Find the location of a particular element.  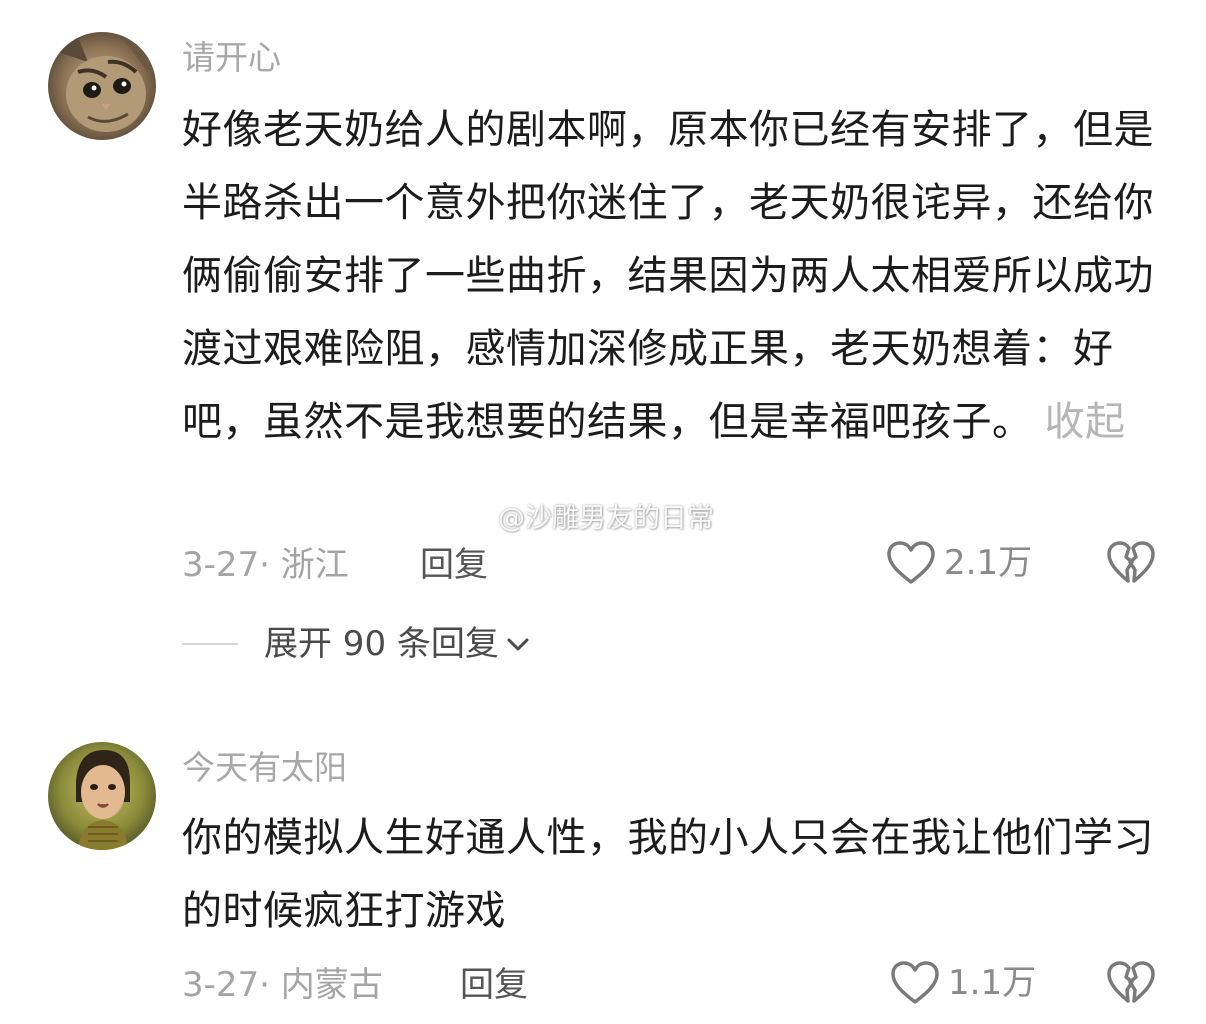

expand-replies-label: 展开 90 条回复 is located at coordinates (381, 644).